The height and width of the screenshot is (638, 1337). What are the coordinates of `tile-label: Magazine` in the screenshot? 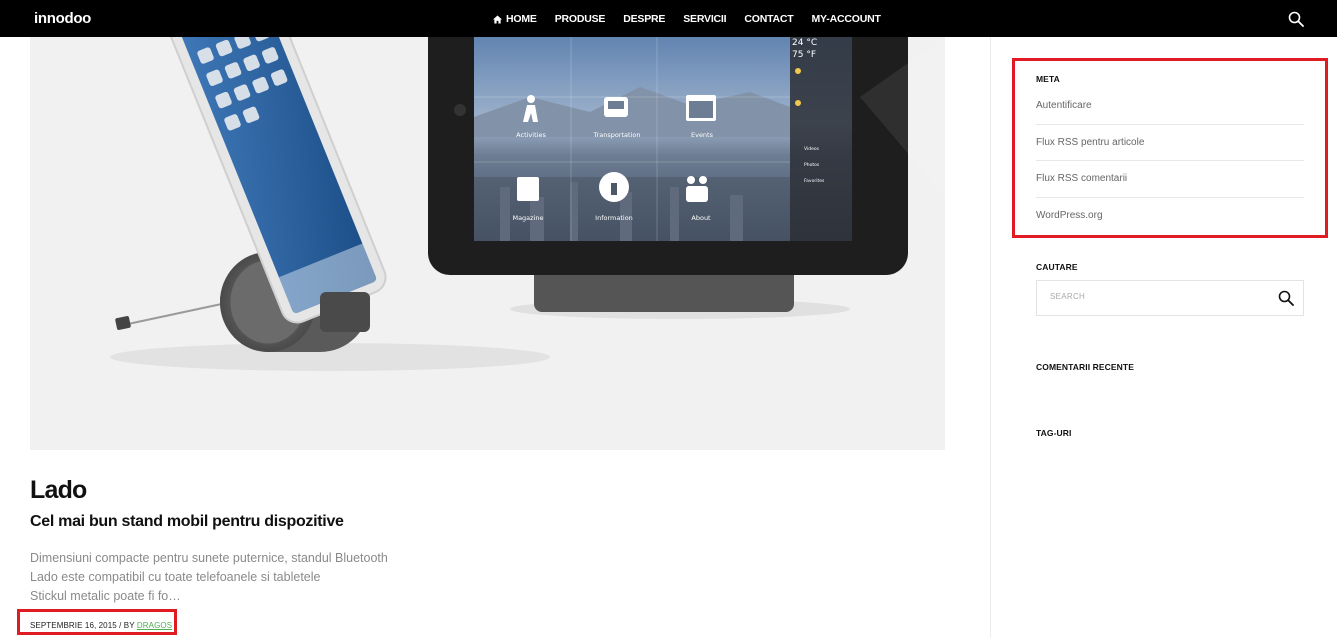 It's located at (527, 218).